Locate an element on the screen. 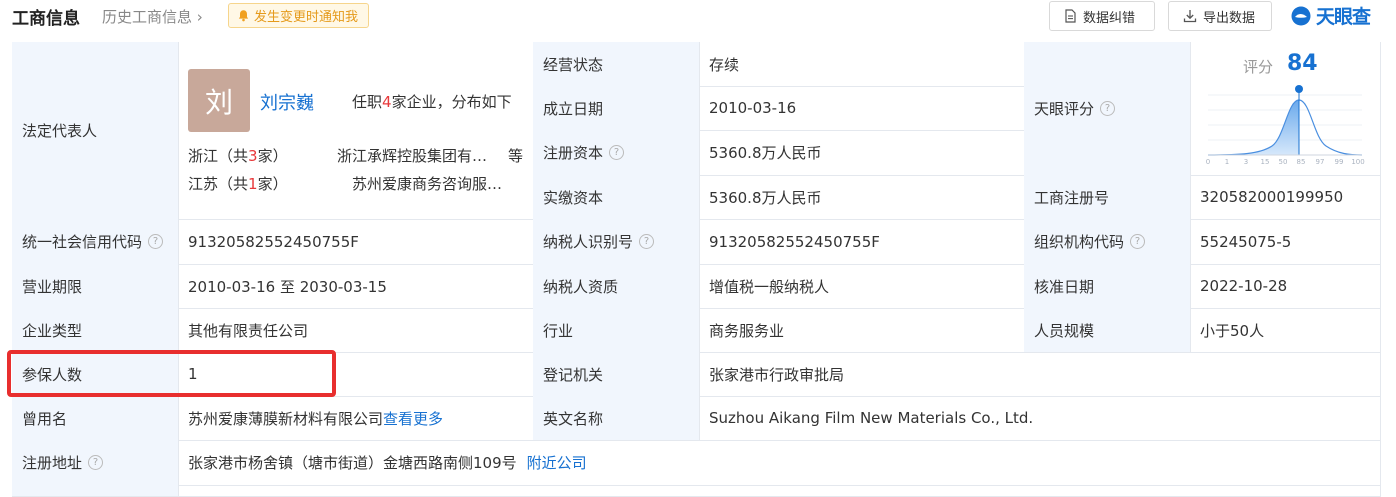 Image resolution: width=1396 pixels, height=497 pixels. term-label-cell: 营业期限 is located at coordinates (95, 286).